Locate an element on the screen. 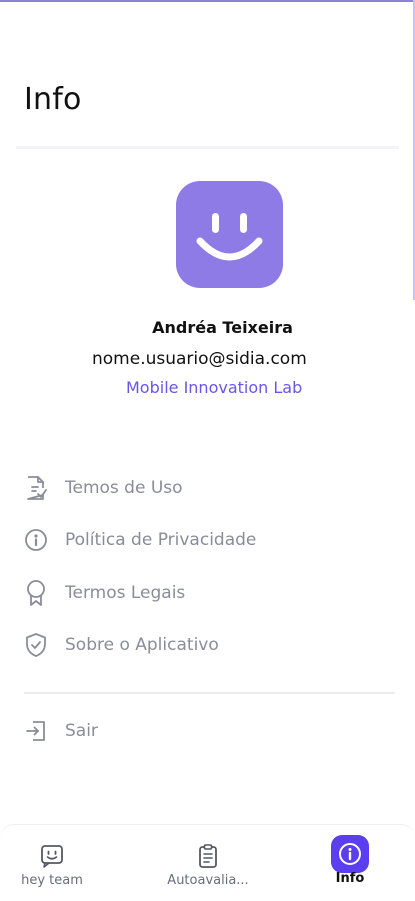 Image resolution: width=415 pixels, height=901 pixels. menu-item-label: Termos Legais is located at coordinates (125, 593).